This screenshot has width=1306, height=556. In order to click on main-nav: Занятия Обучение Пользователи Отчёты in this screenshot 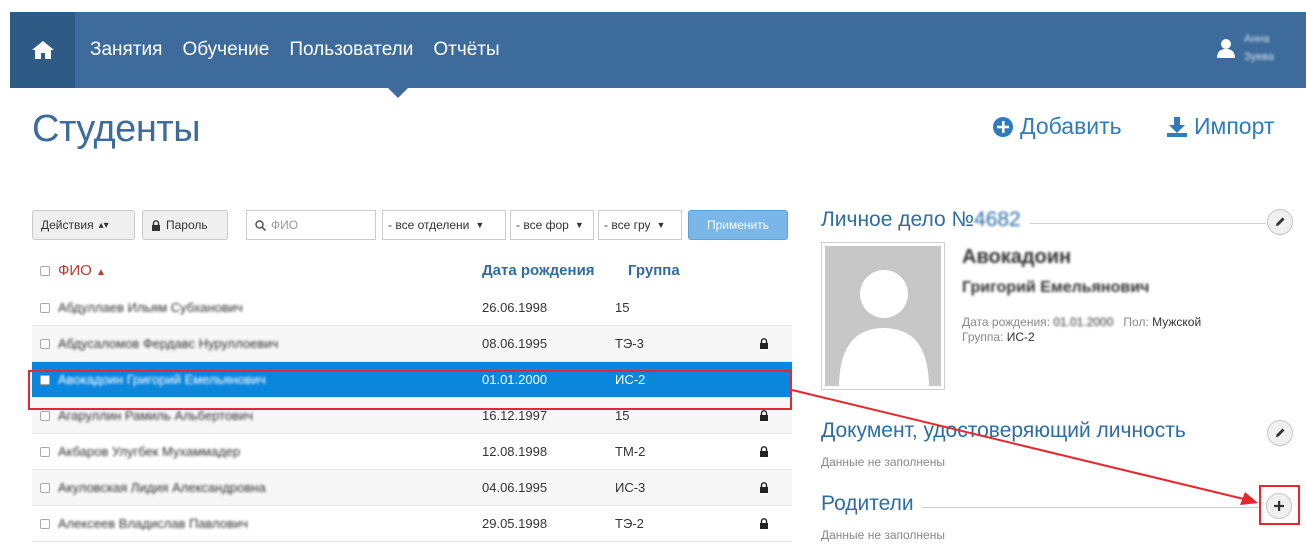, I will do `click(295, 50)`.